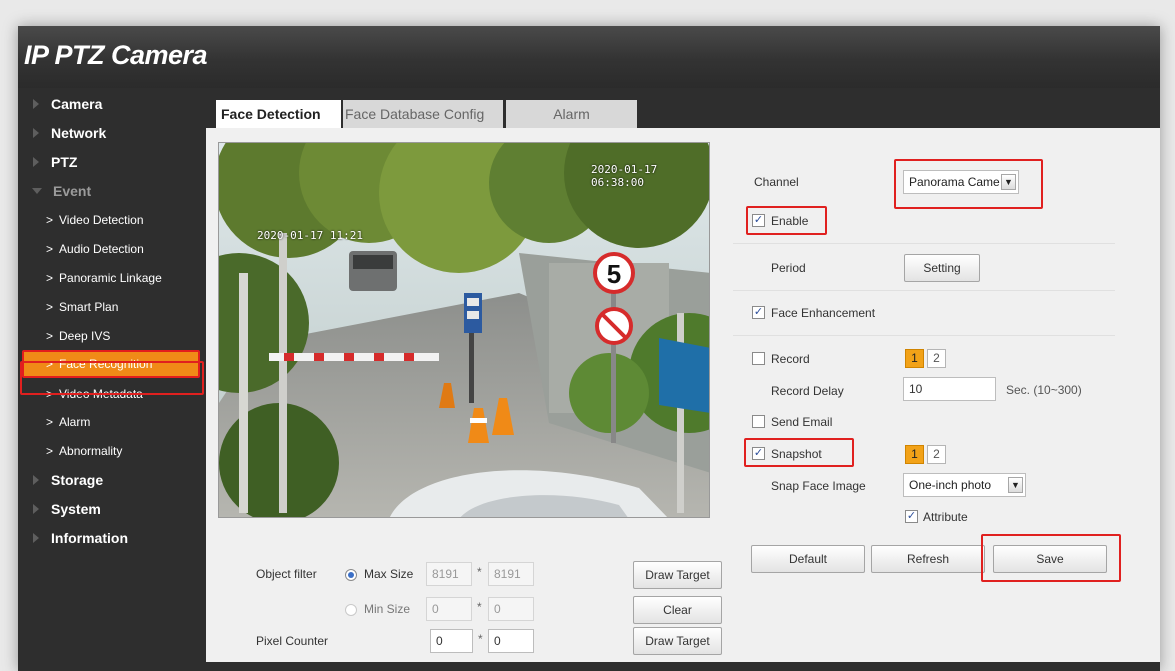 The height and width of the screenshot is (671, 1175). I want to click on sidebar-subitem-deep-ivs: > Deep IVS, so click(112, 336).